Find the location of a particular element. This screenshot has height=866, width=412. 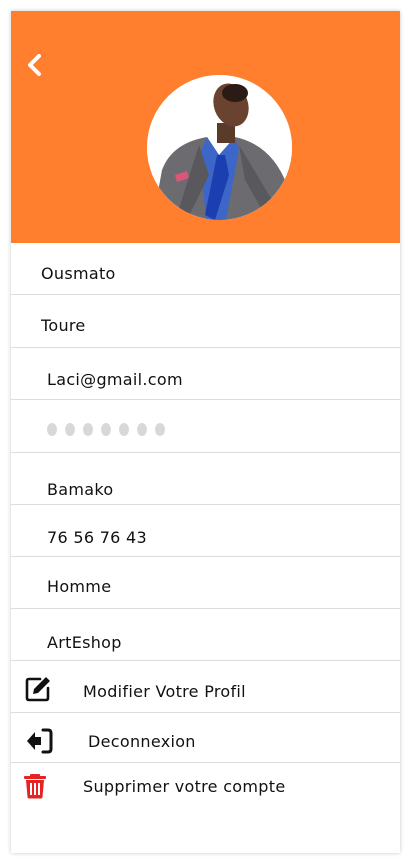

chevron-left-icon is located at coordinates (34, 65).